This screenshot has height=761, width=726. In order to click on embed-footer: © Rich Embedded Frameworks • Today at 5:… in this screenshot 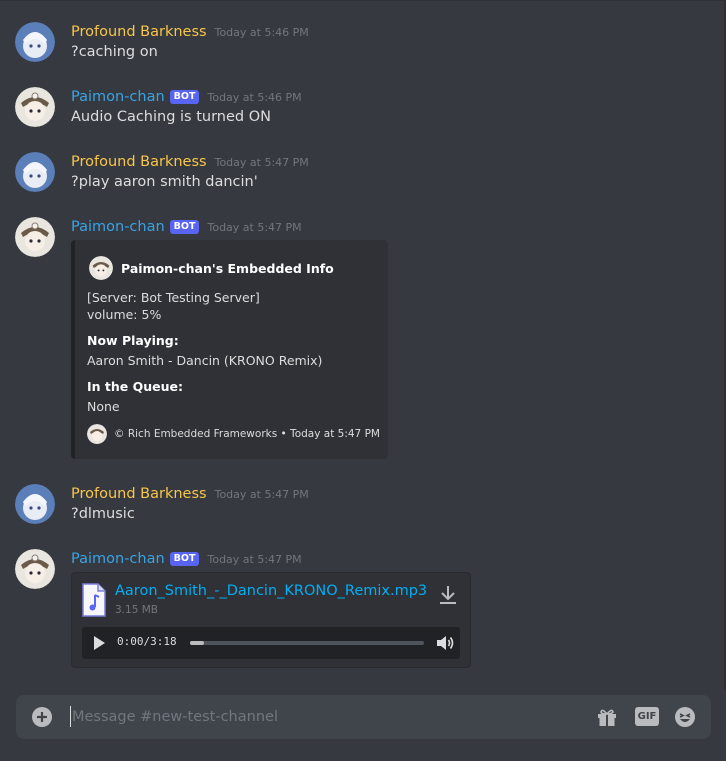, I will do `click(247, 434)`.